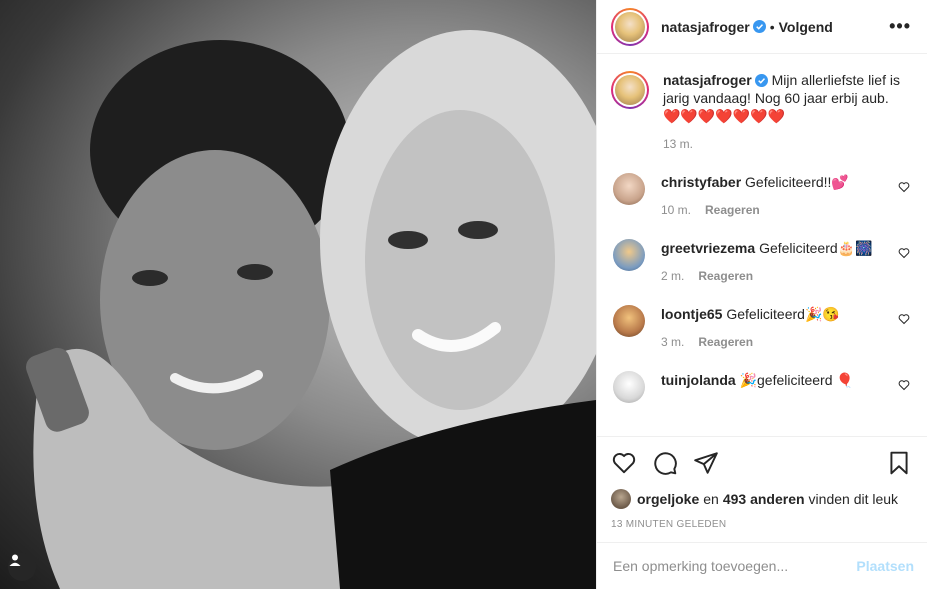 This screenshot has width=927, height=589. What do you see at coordinates (691, 314) in the screenshot?
I see `comment-username: loontje65` at bounding box center [691, 314].